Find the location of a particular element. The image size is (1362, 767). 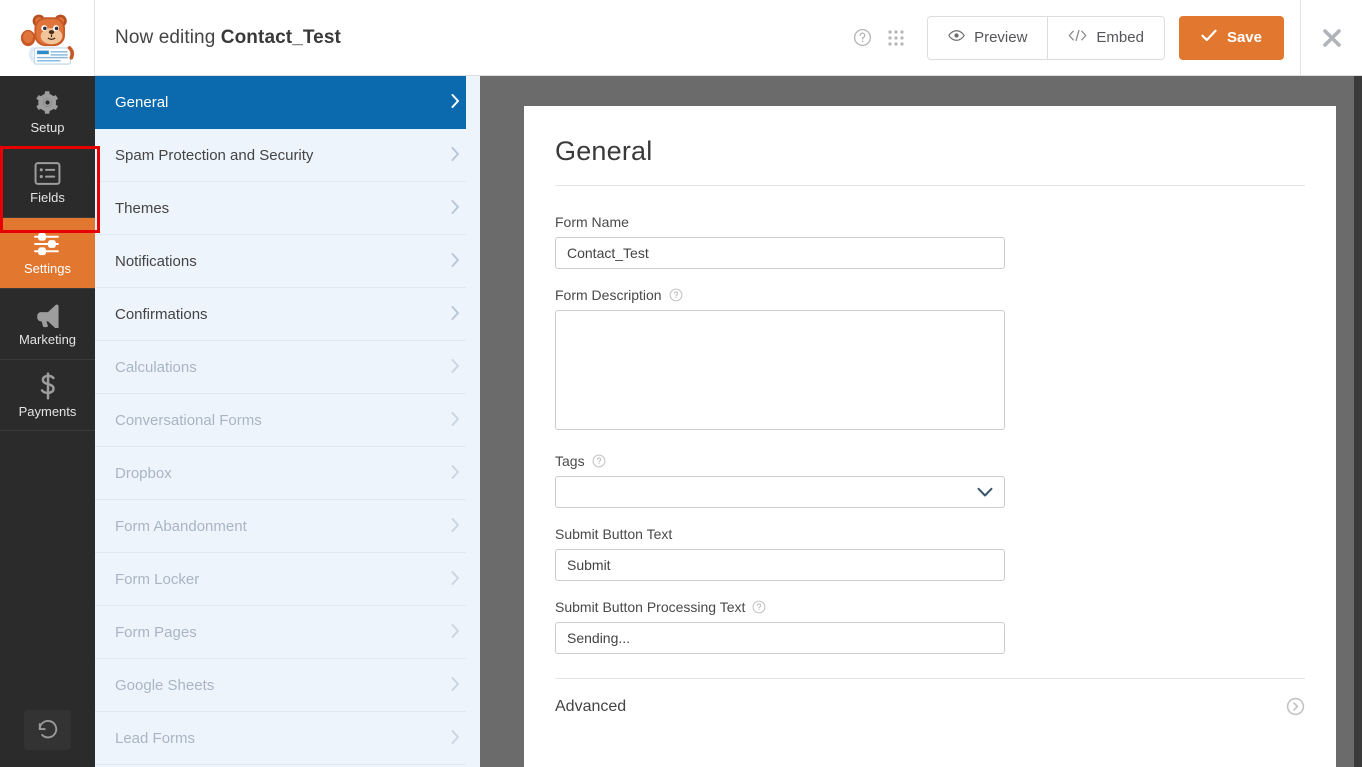

gear-icon is located at coordinates (47, 102).